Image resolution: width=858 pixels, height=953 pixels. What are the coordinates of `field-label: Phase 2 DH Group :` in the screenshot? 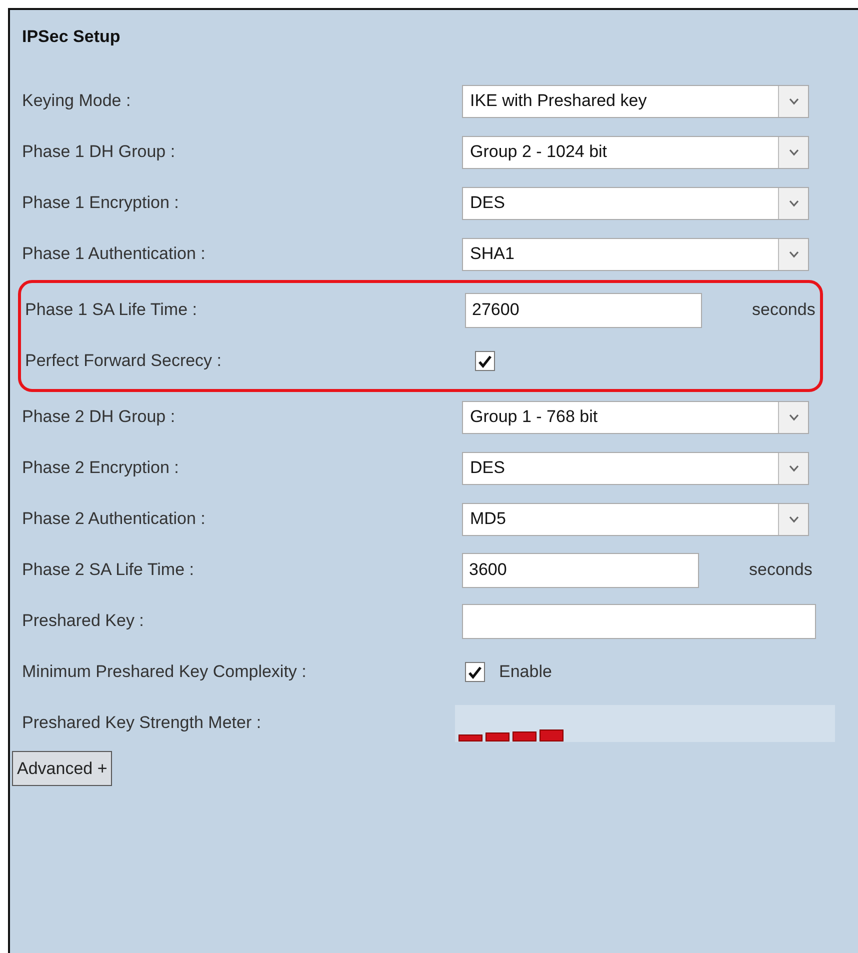 It's located at (99, 417).